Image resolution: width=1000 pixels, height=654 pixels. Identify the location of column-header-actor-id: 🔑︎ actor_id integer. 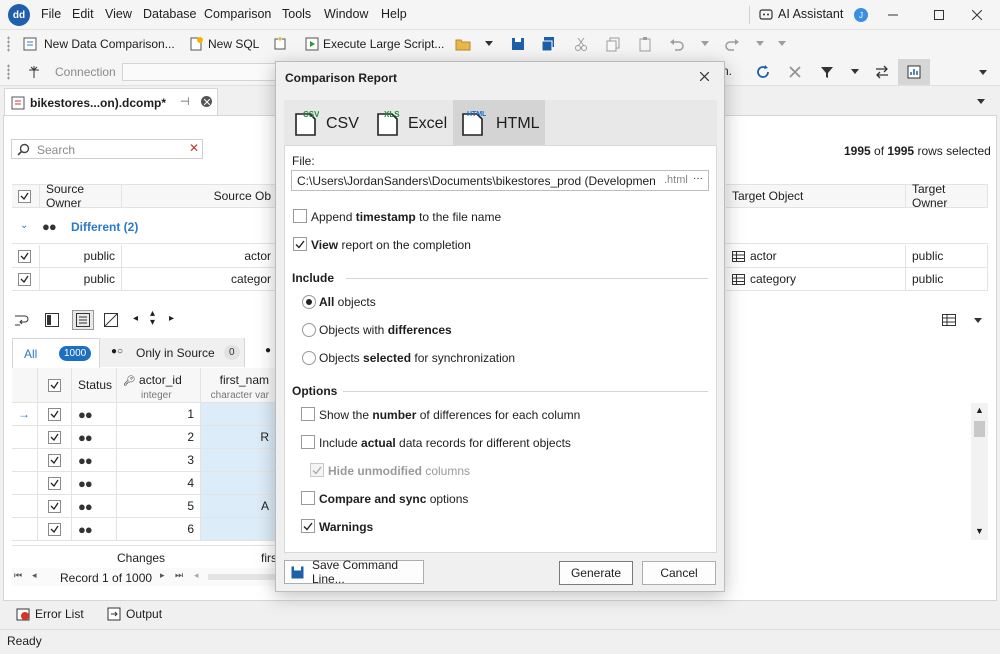
(159, 385).